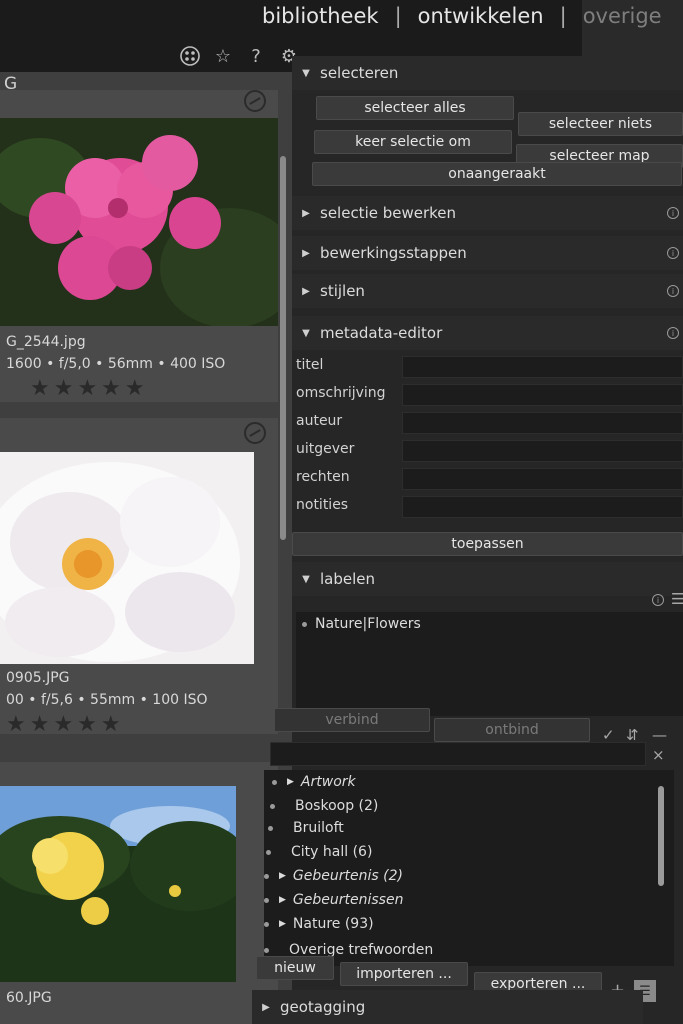  I want to click on tag-item: ▶ Nature (93), so click(319, 924).